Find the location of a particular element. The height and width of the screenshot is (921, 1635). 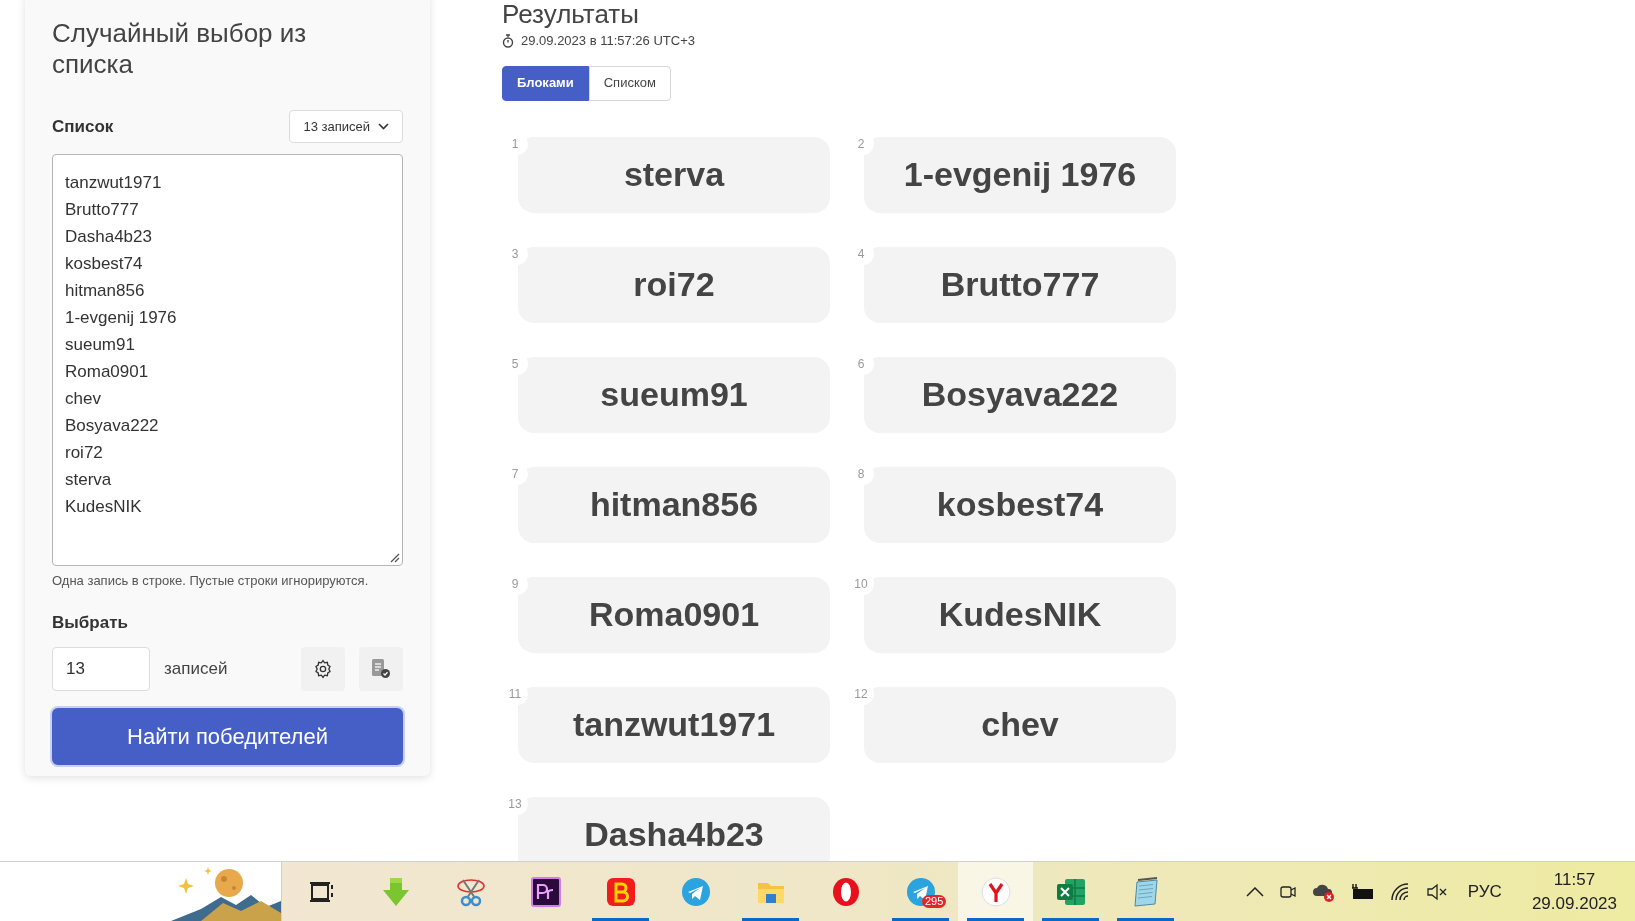

stopwatch-icon is located at coordinates (508, 40).